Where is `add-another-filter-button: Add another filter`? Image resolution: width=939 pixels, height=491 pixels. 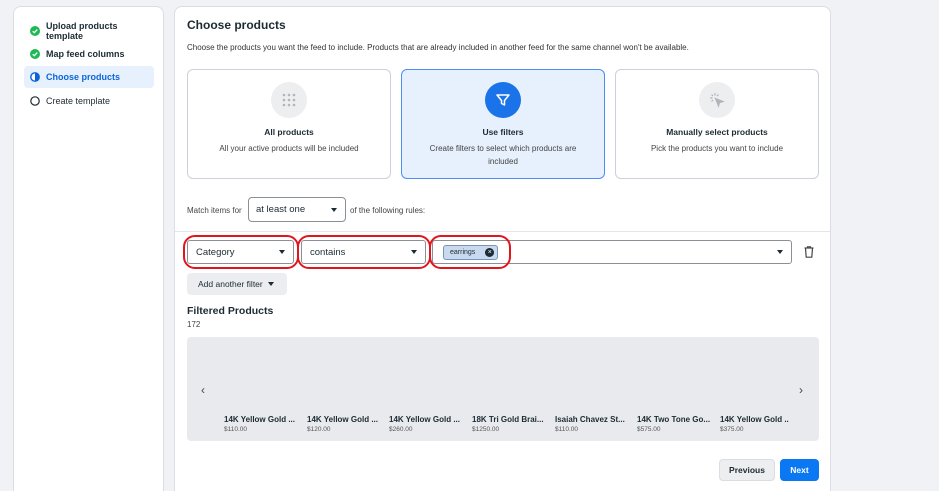 add-another-filter-button: Add another filter is located at coordinates (237, 284).